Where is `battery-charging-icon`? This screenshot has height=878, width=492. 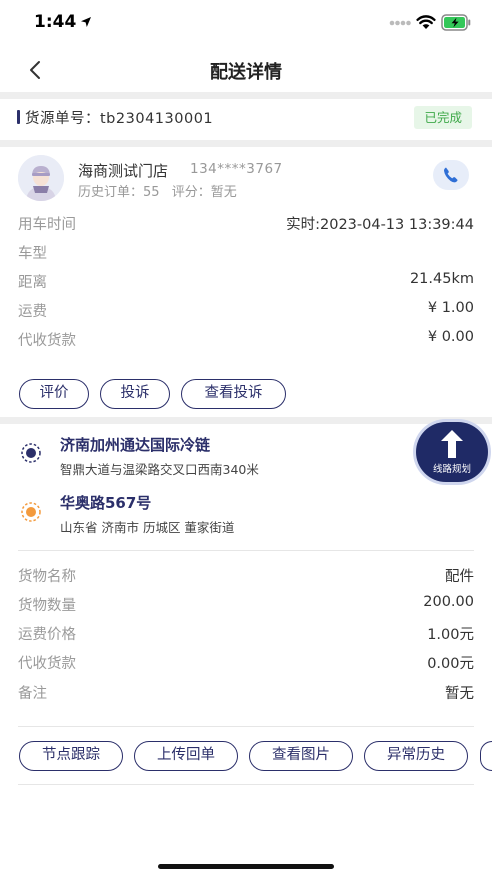
battery-charging-icon is located at coordinates (456, 22).